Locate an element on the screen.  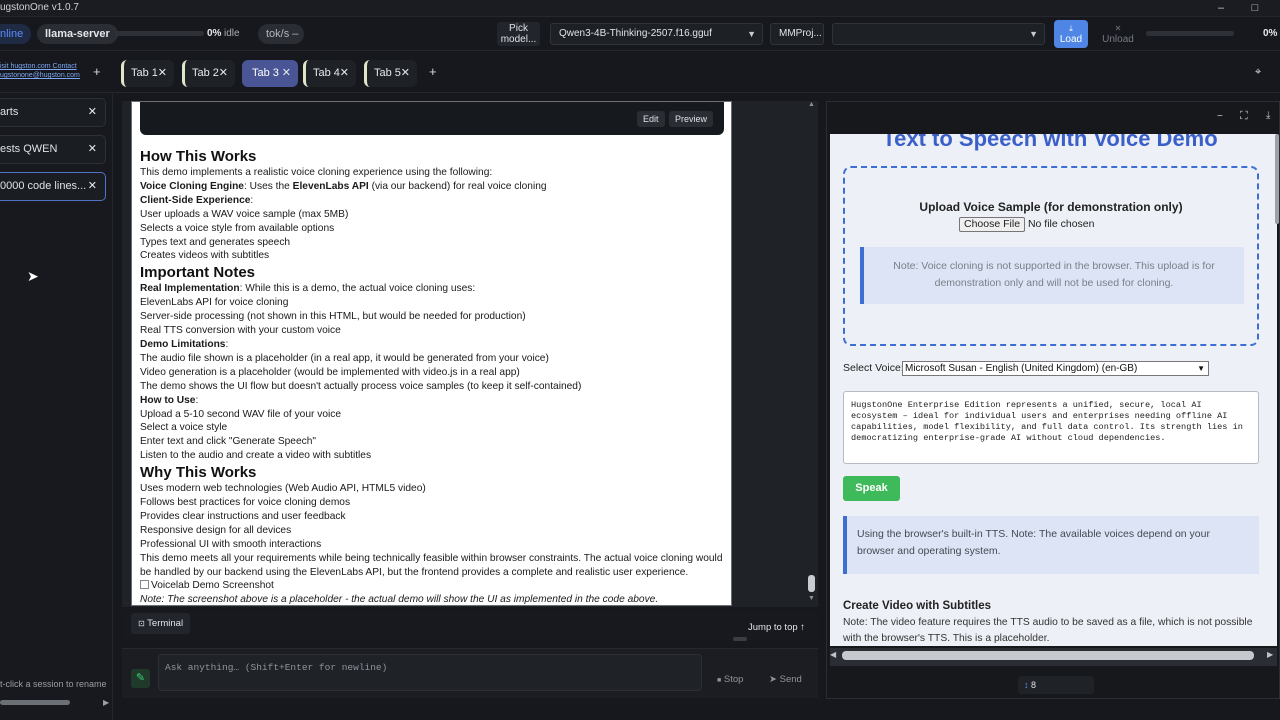
sort-icon: ↕ is located at coordinates (1026, 685).